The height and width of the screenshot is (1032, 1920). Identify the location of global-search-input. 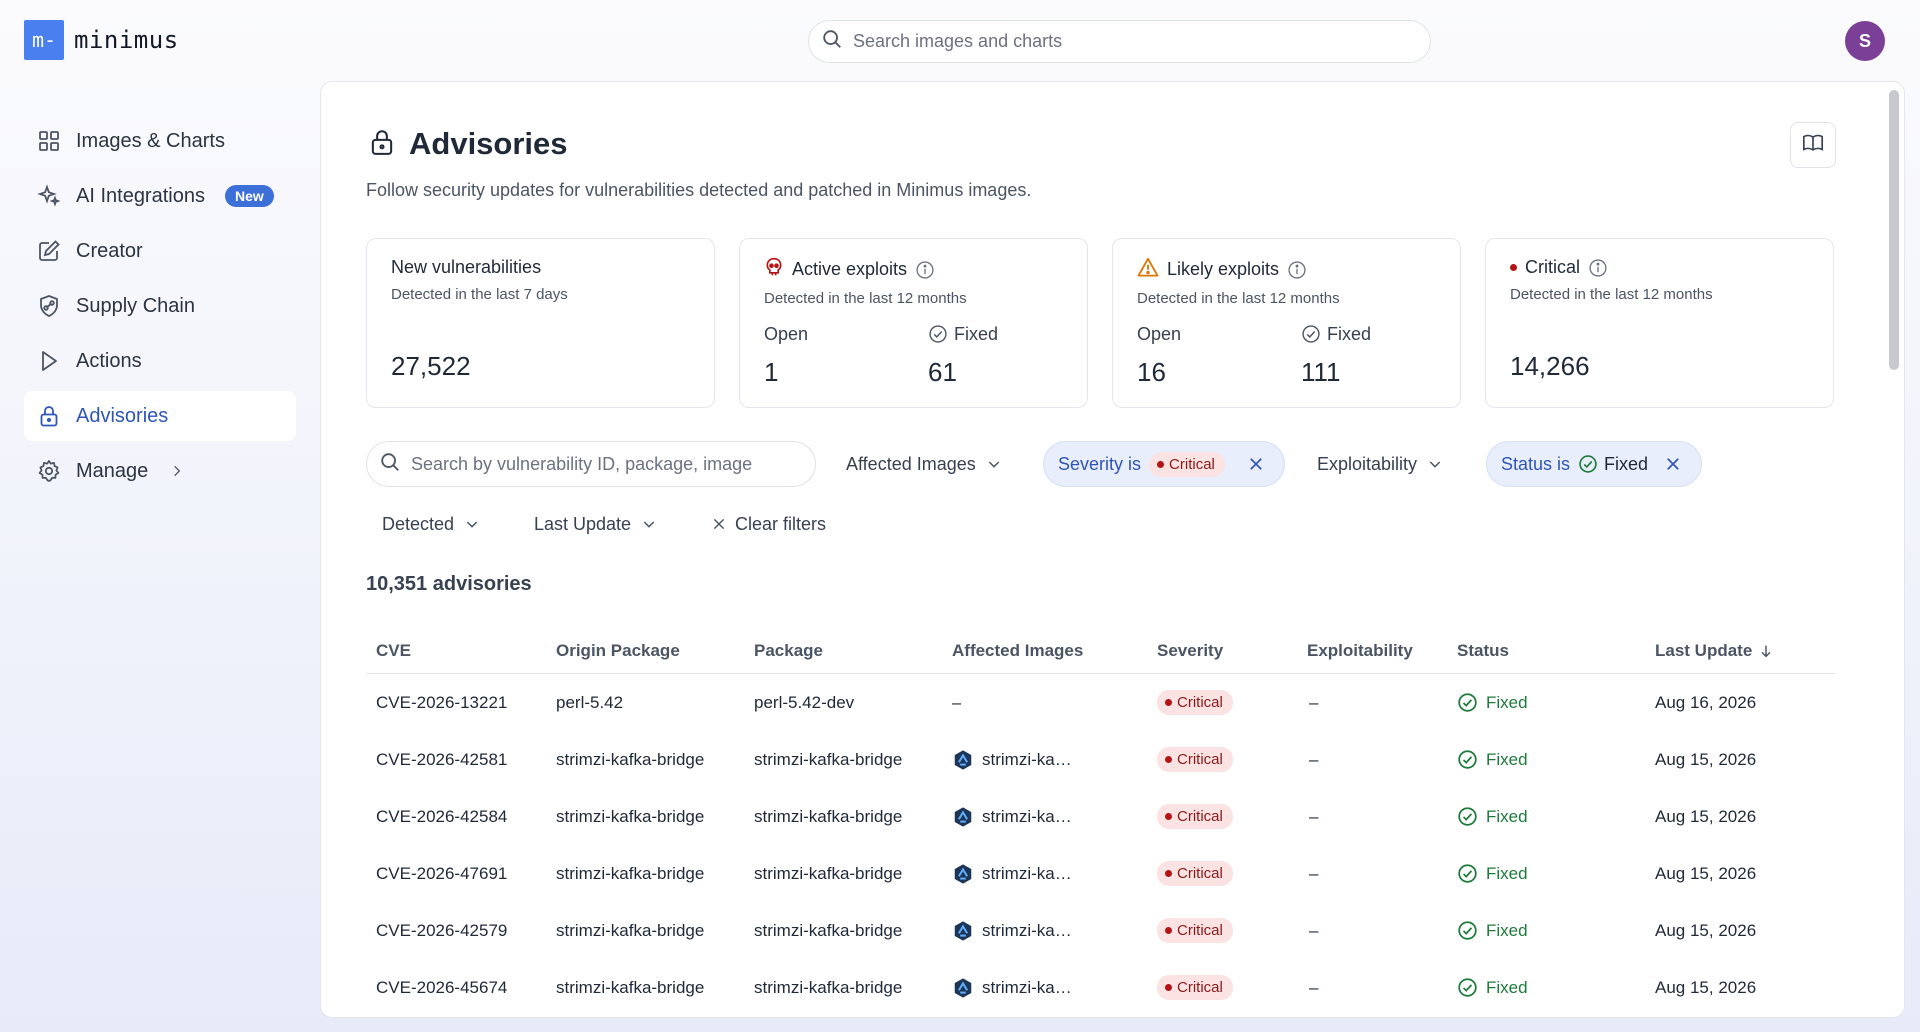
(1123, 41).